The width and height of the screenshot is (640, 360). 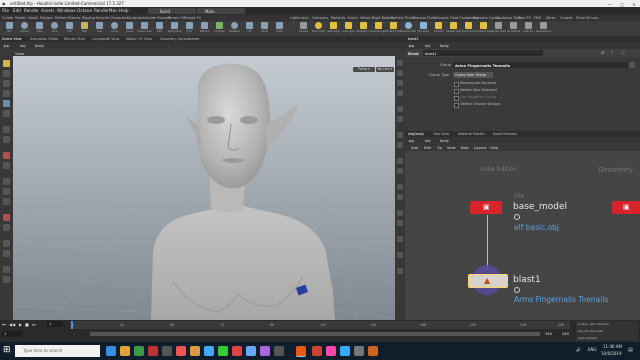 What do you see at coordinates (6, 63) in the screenshot?
I see `select-tool-icon` at bounding box center [6, 63].